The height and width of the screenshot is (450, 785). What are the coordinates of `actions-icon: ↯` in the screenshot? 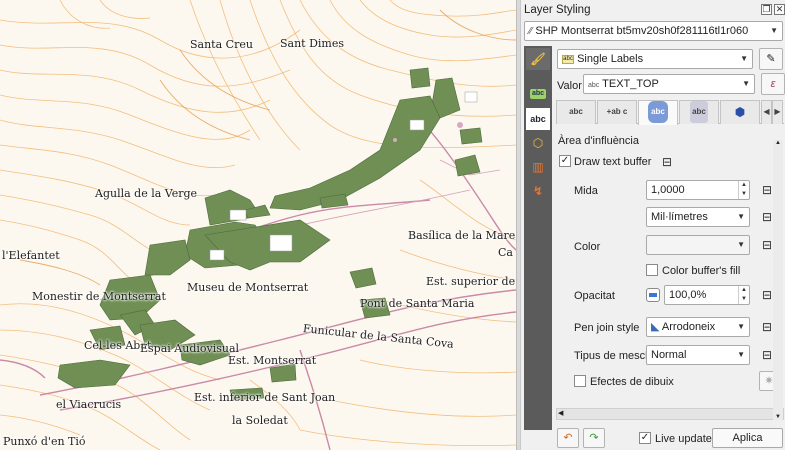 It's located at (538, 191).